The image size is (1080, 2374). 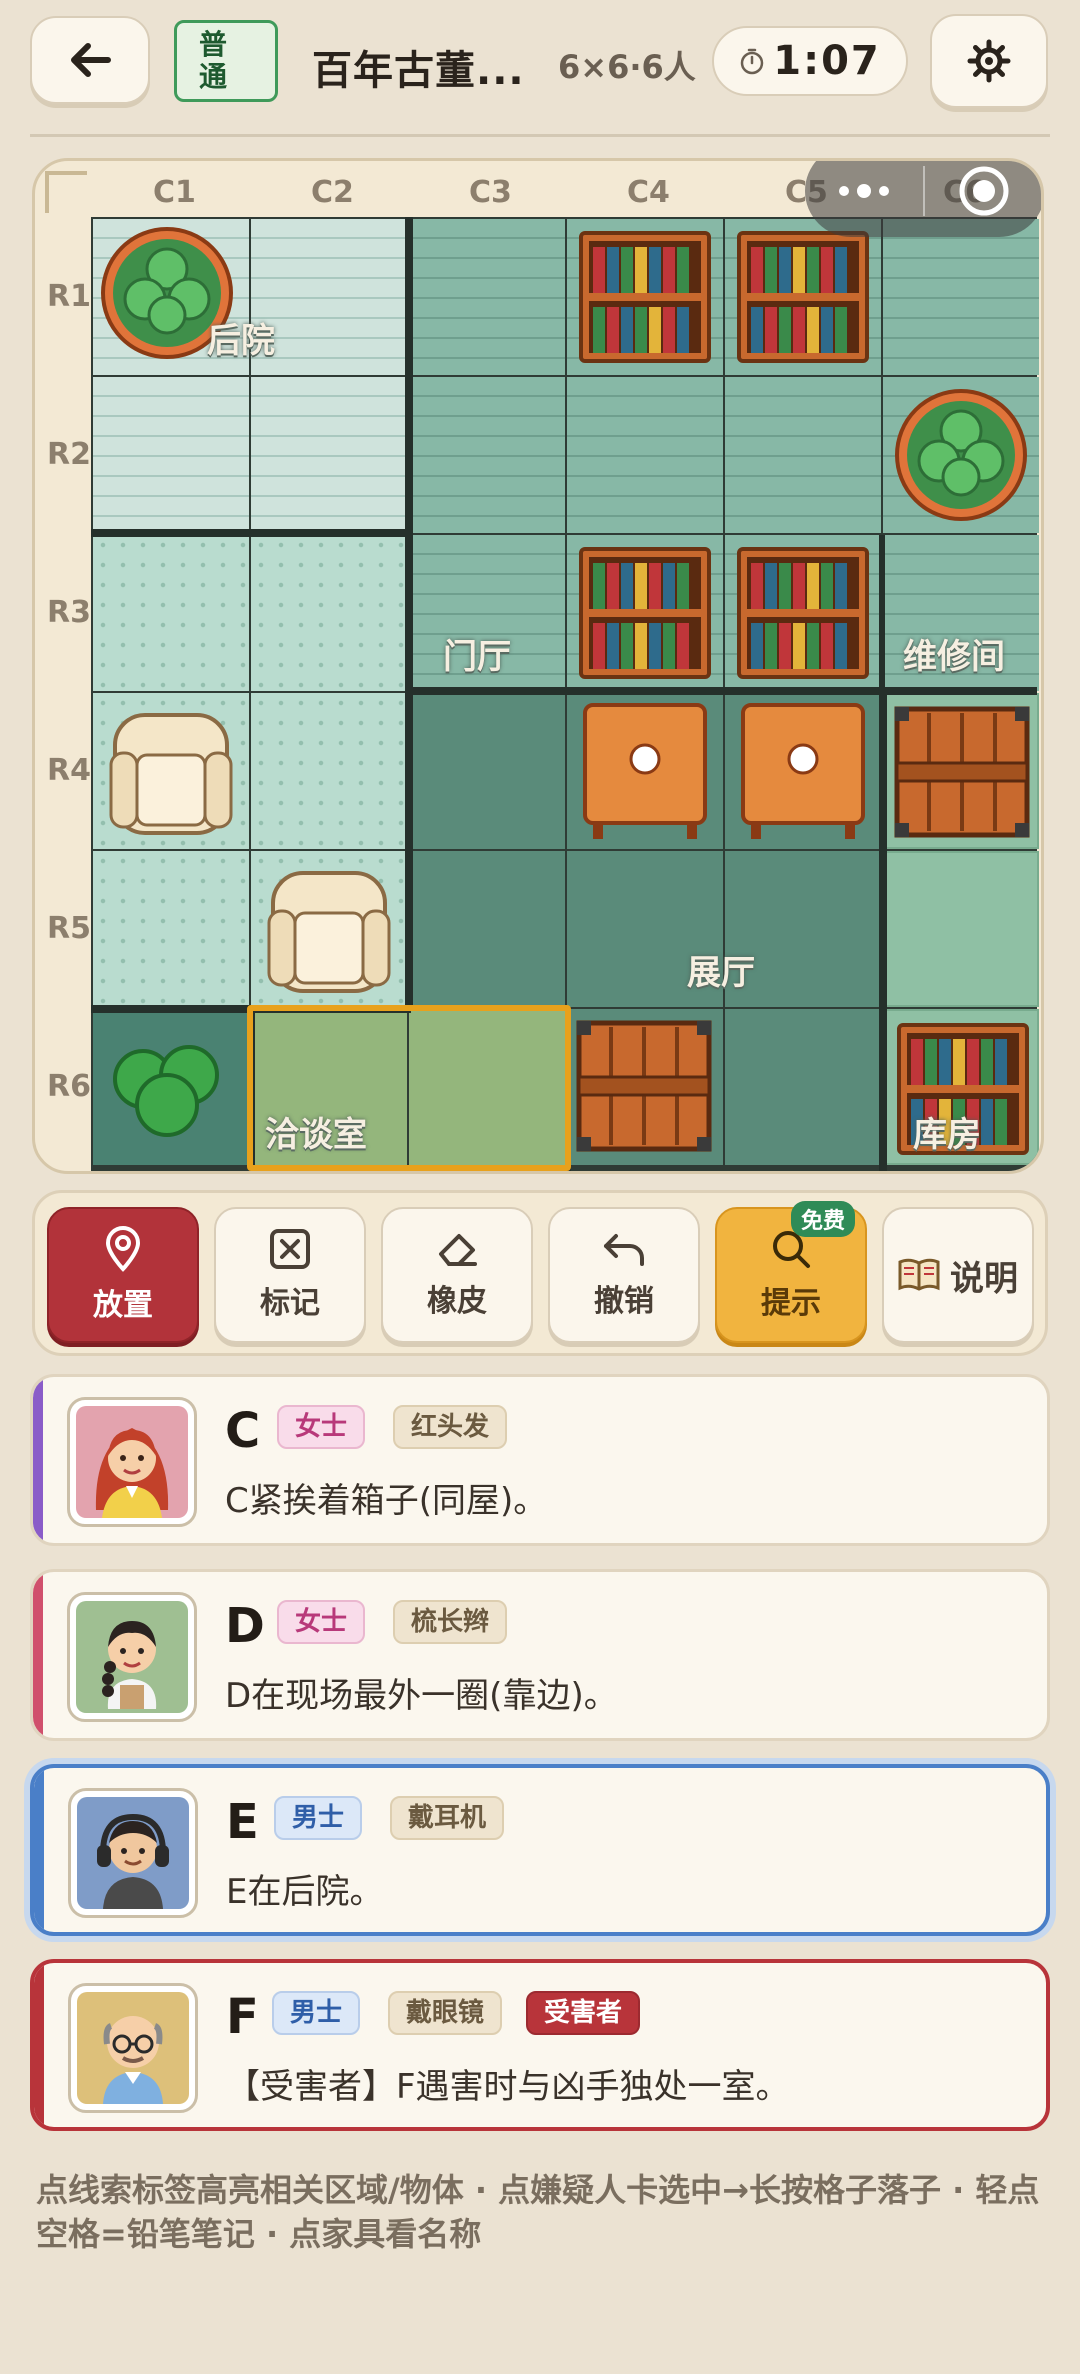 What do you see at coordinates (133, 2060) in the screenshot?
I see `glasses-bald-man-avatar-icon` at bounding box center [133, 2060].